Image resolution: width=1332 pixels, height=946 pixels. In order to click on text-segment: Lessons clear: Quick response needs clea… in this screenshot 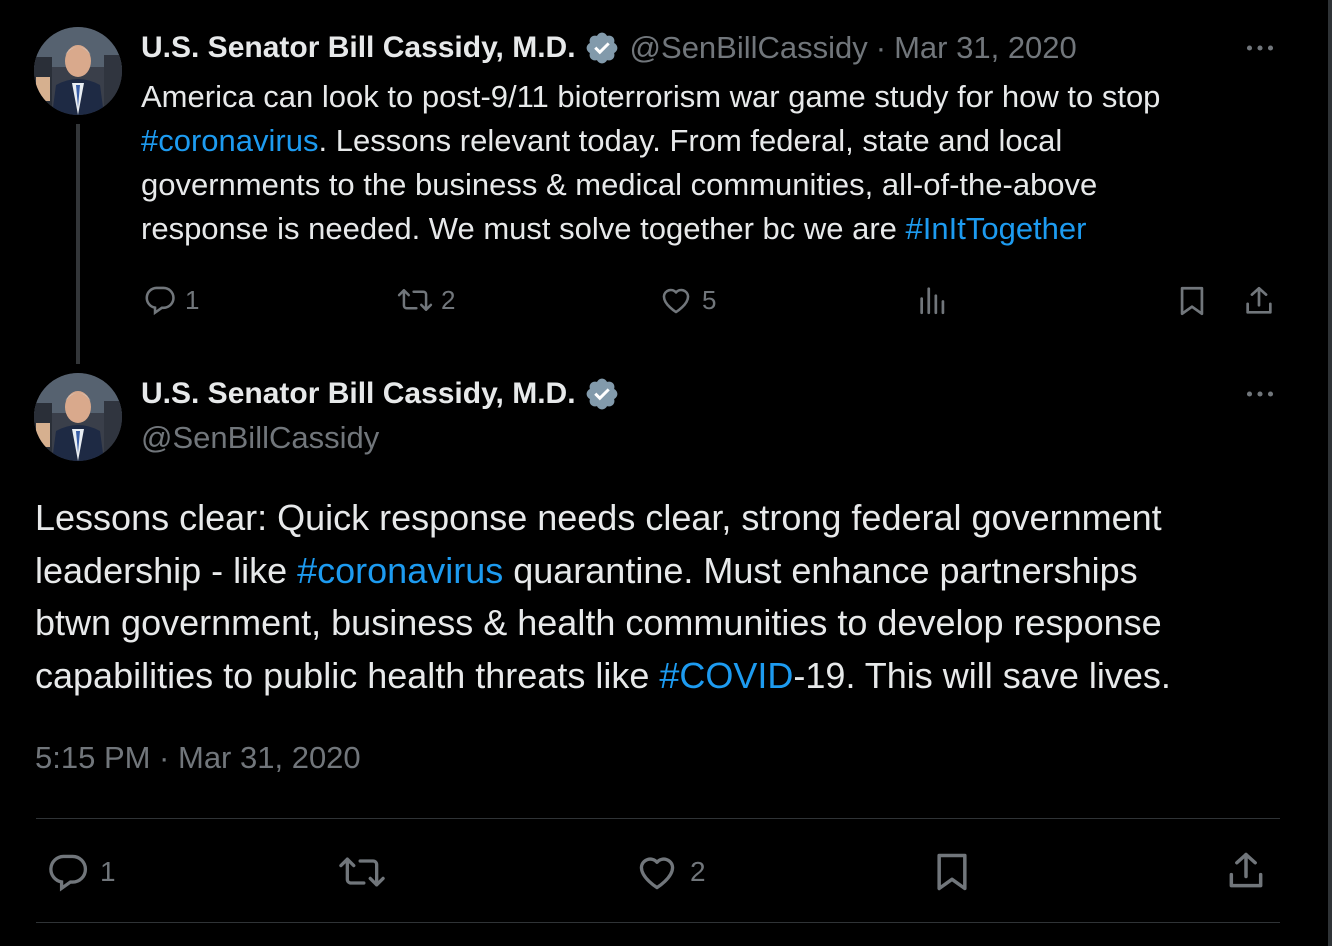, I will do `click(598, 517)`.